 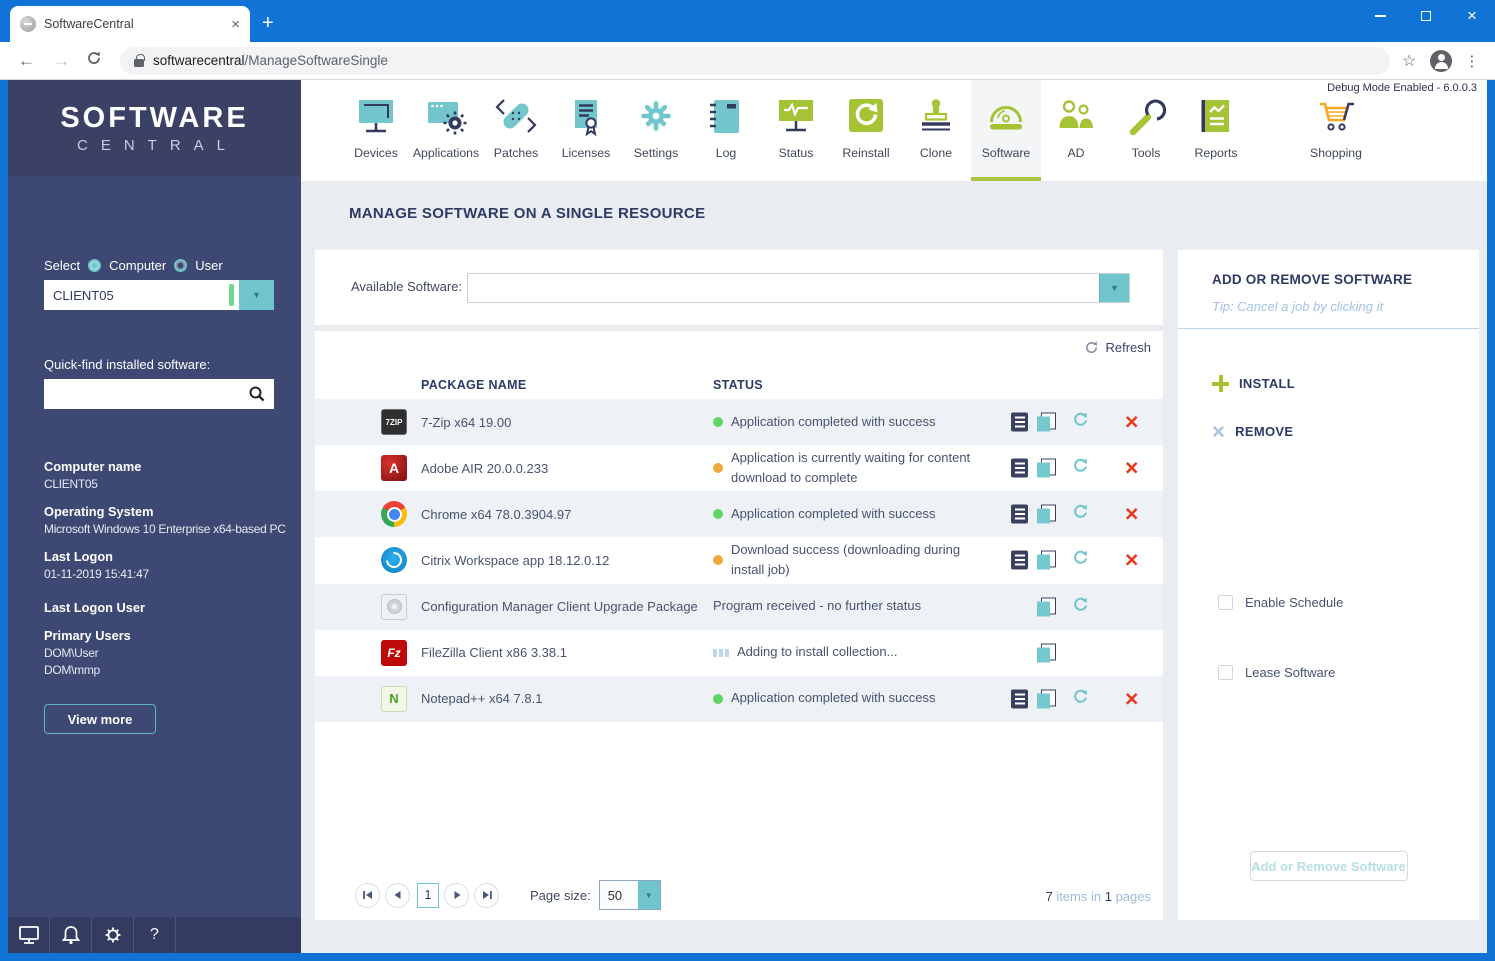 I want to click on nav-item-ad: AD, so click(x=1076, y=130).